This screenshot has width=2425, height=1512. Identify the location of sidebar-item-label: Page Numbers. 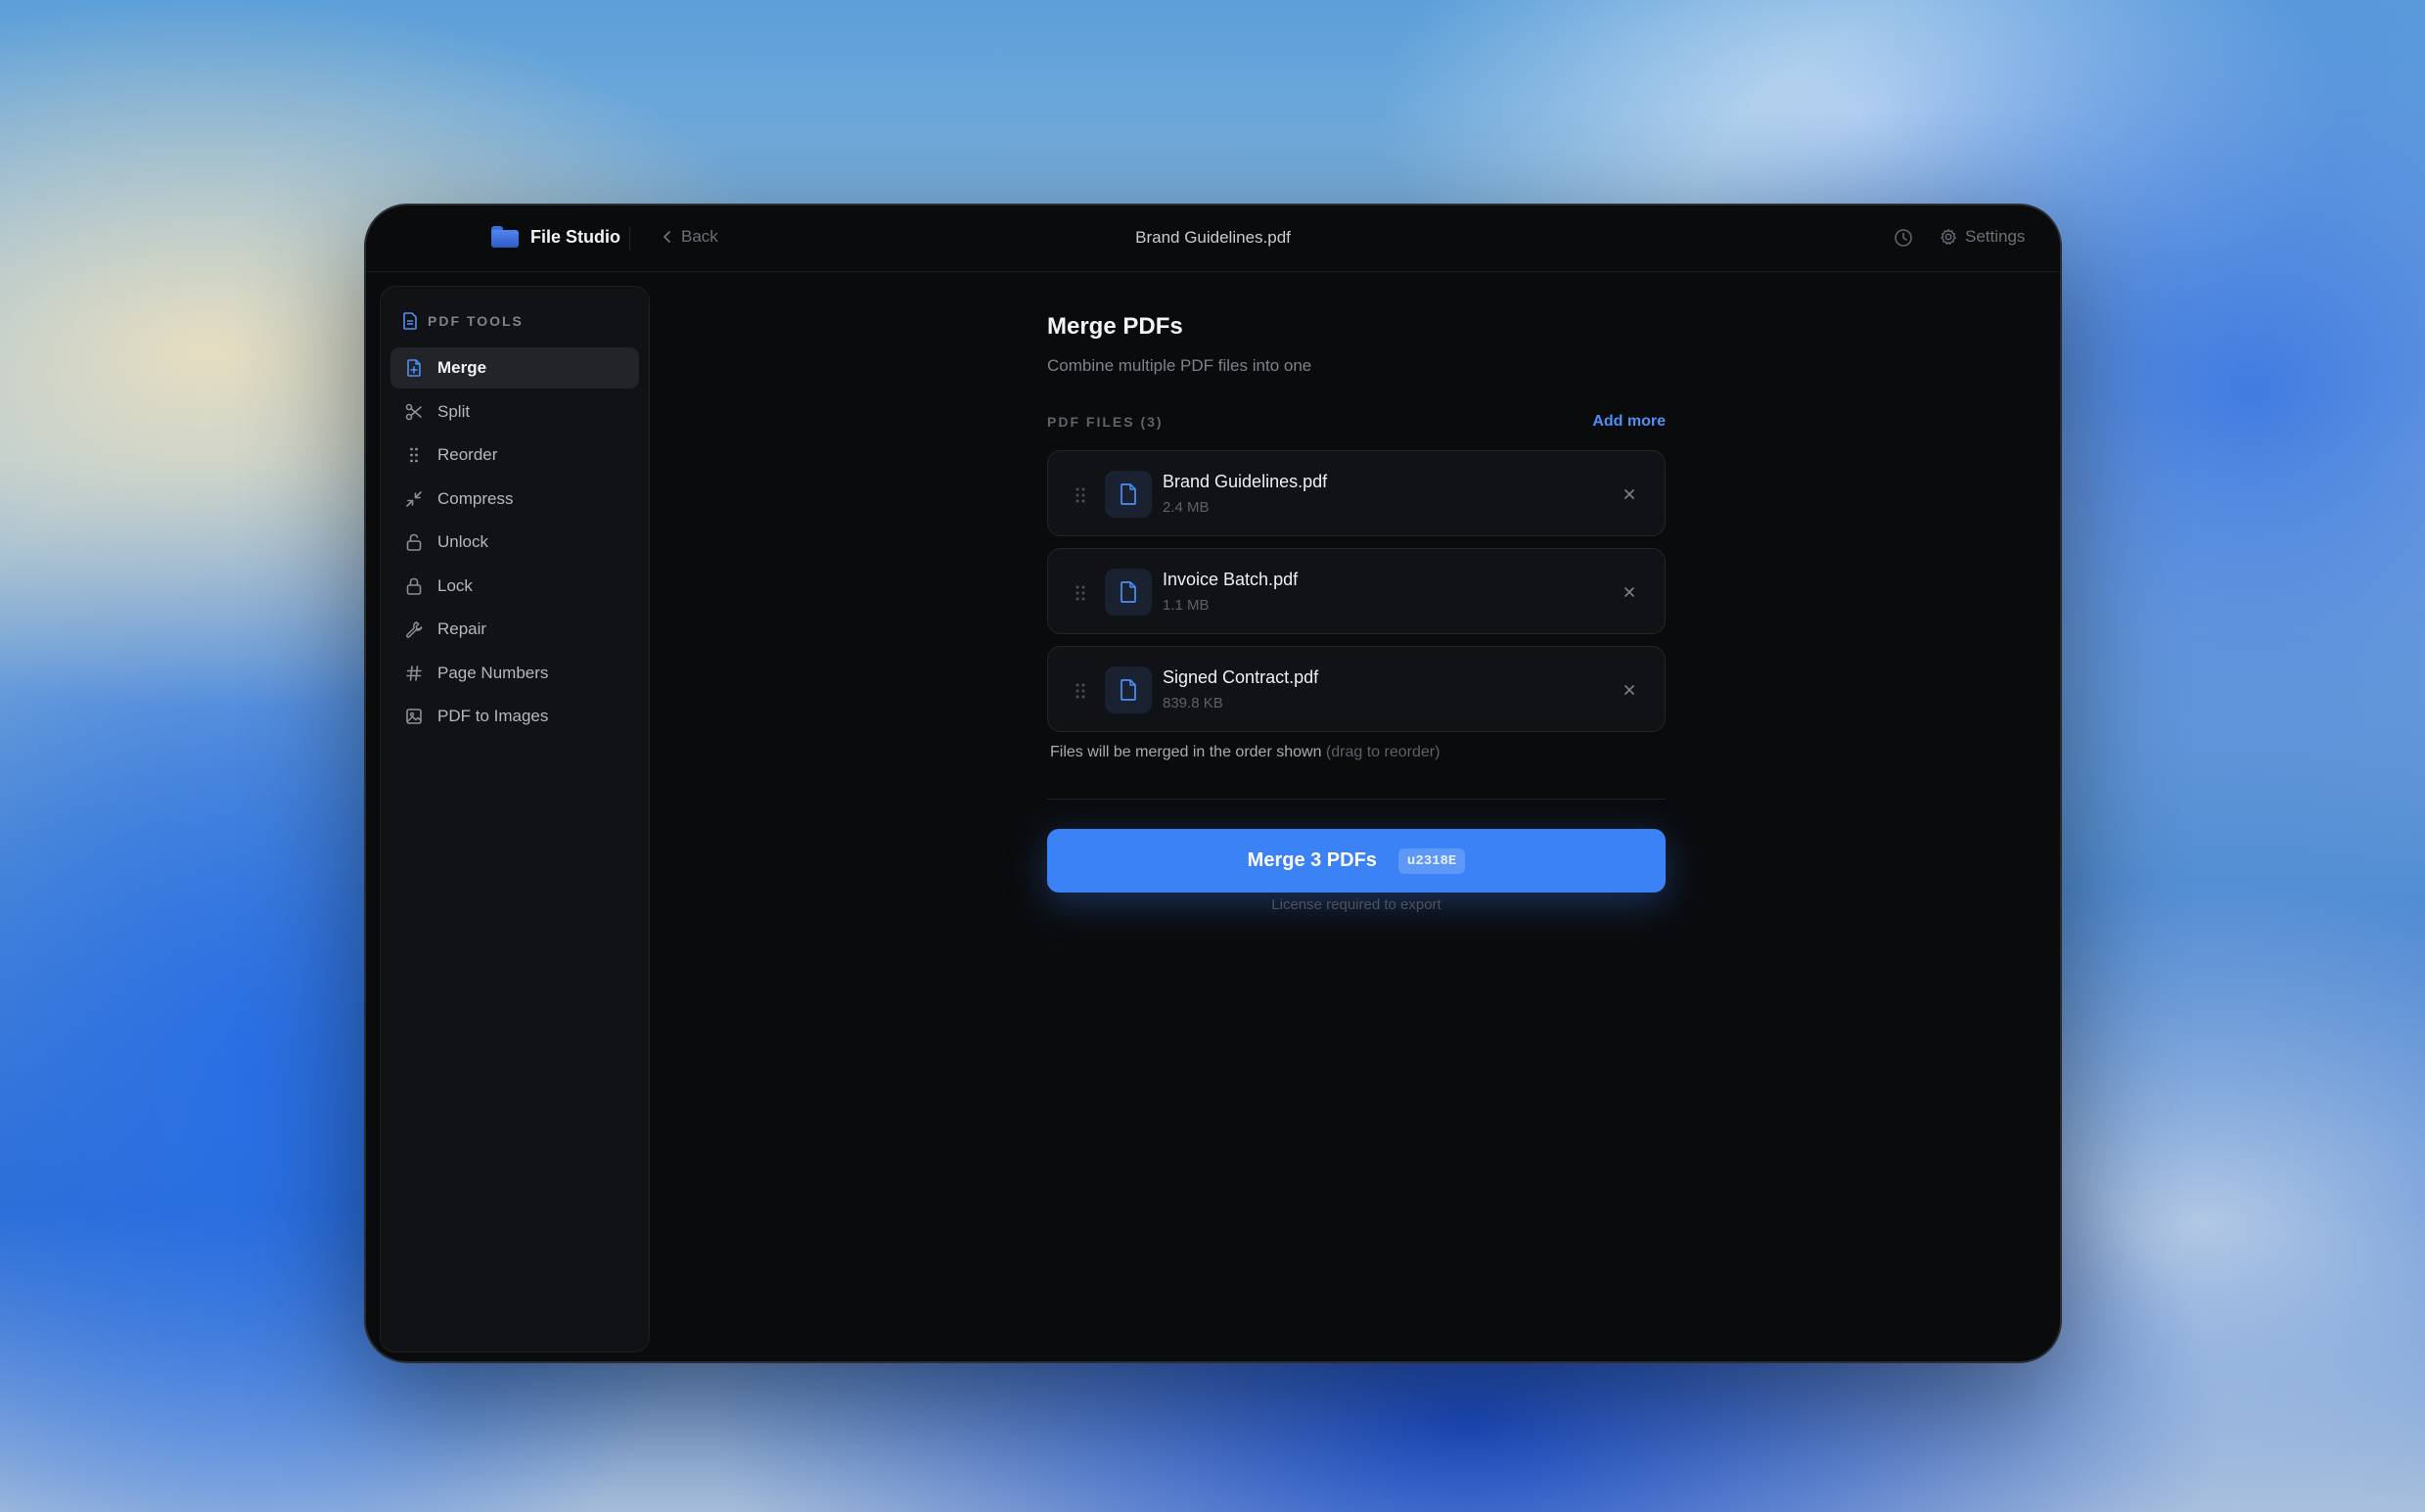
(493, 672).